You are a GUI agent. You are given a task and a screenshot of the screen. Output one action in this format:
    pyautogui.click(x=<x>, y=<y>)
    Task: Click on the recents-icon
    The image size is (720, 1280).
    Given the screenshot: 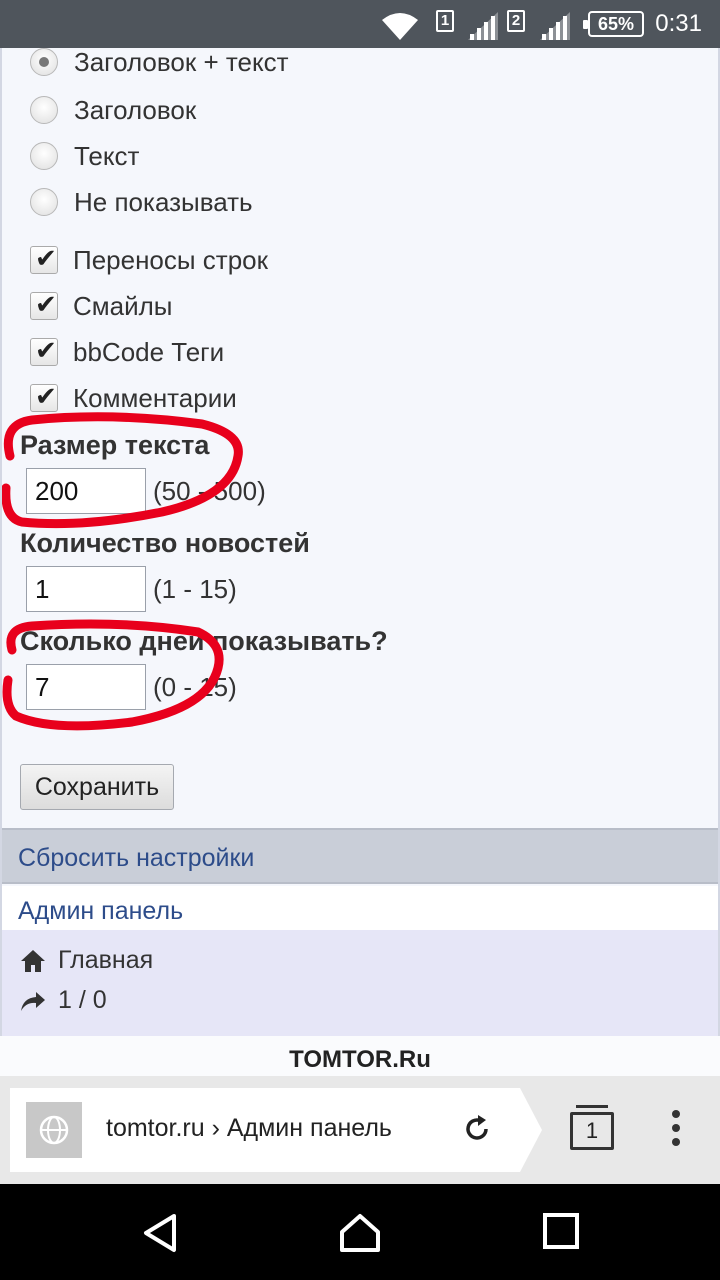 What is the action you would take?
    pyautogui.click(x=561, y=1231)
    